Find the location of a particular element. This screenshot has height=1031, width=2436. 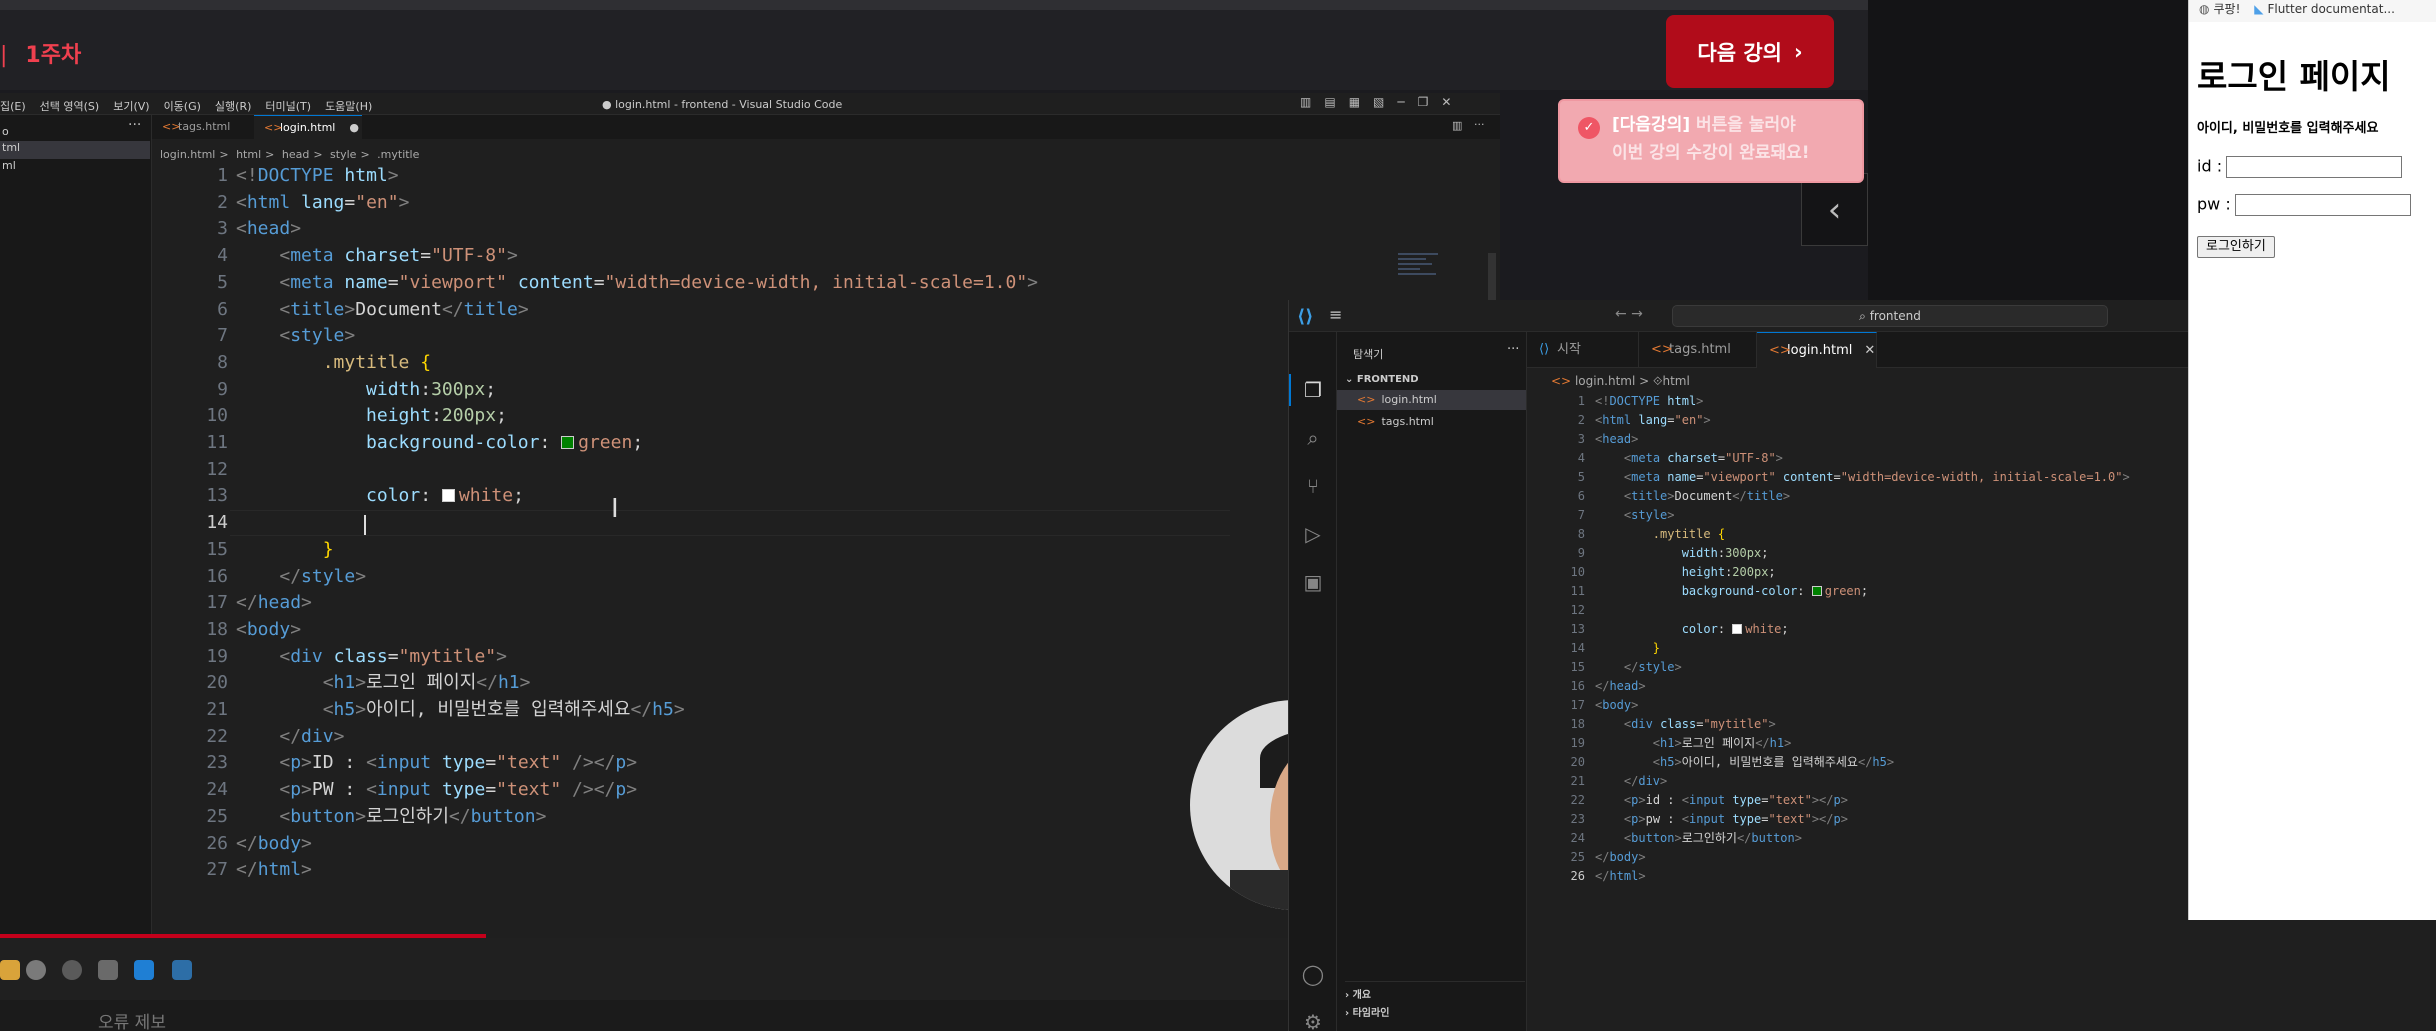

chevron-down-icon: ⌄ is located at coordinates (1351, 379).